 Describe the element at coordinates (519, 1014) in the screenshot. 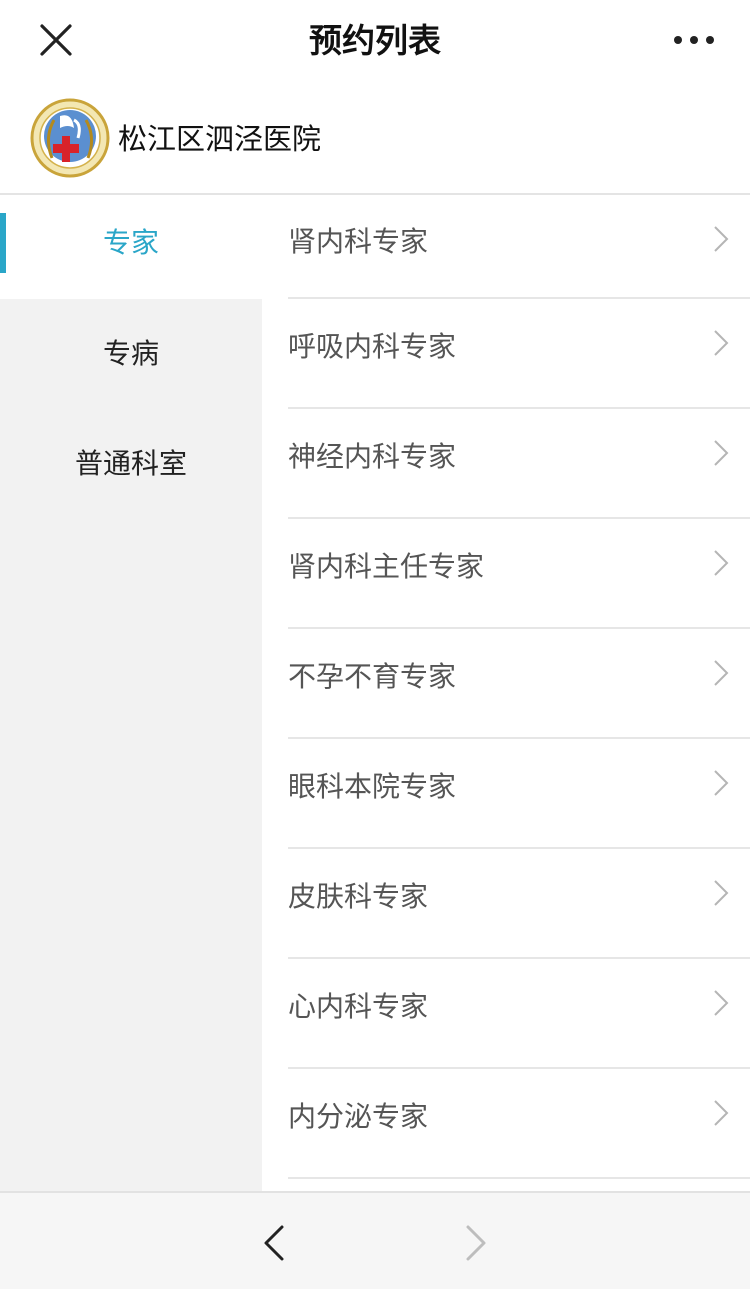

I see `list-item: 心内科专家` at that location.